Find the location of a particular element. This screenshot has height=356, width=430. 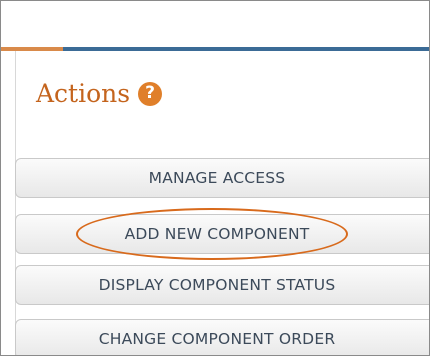

add-new-component-button: ADD NEW COMPONENT is located at coordinates (222, 234).